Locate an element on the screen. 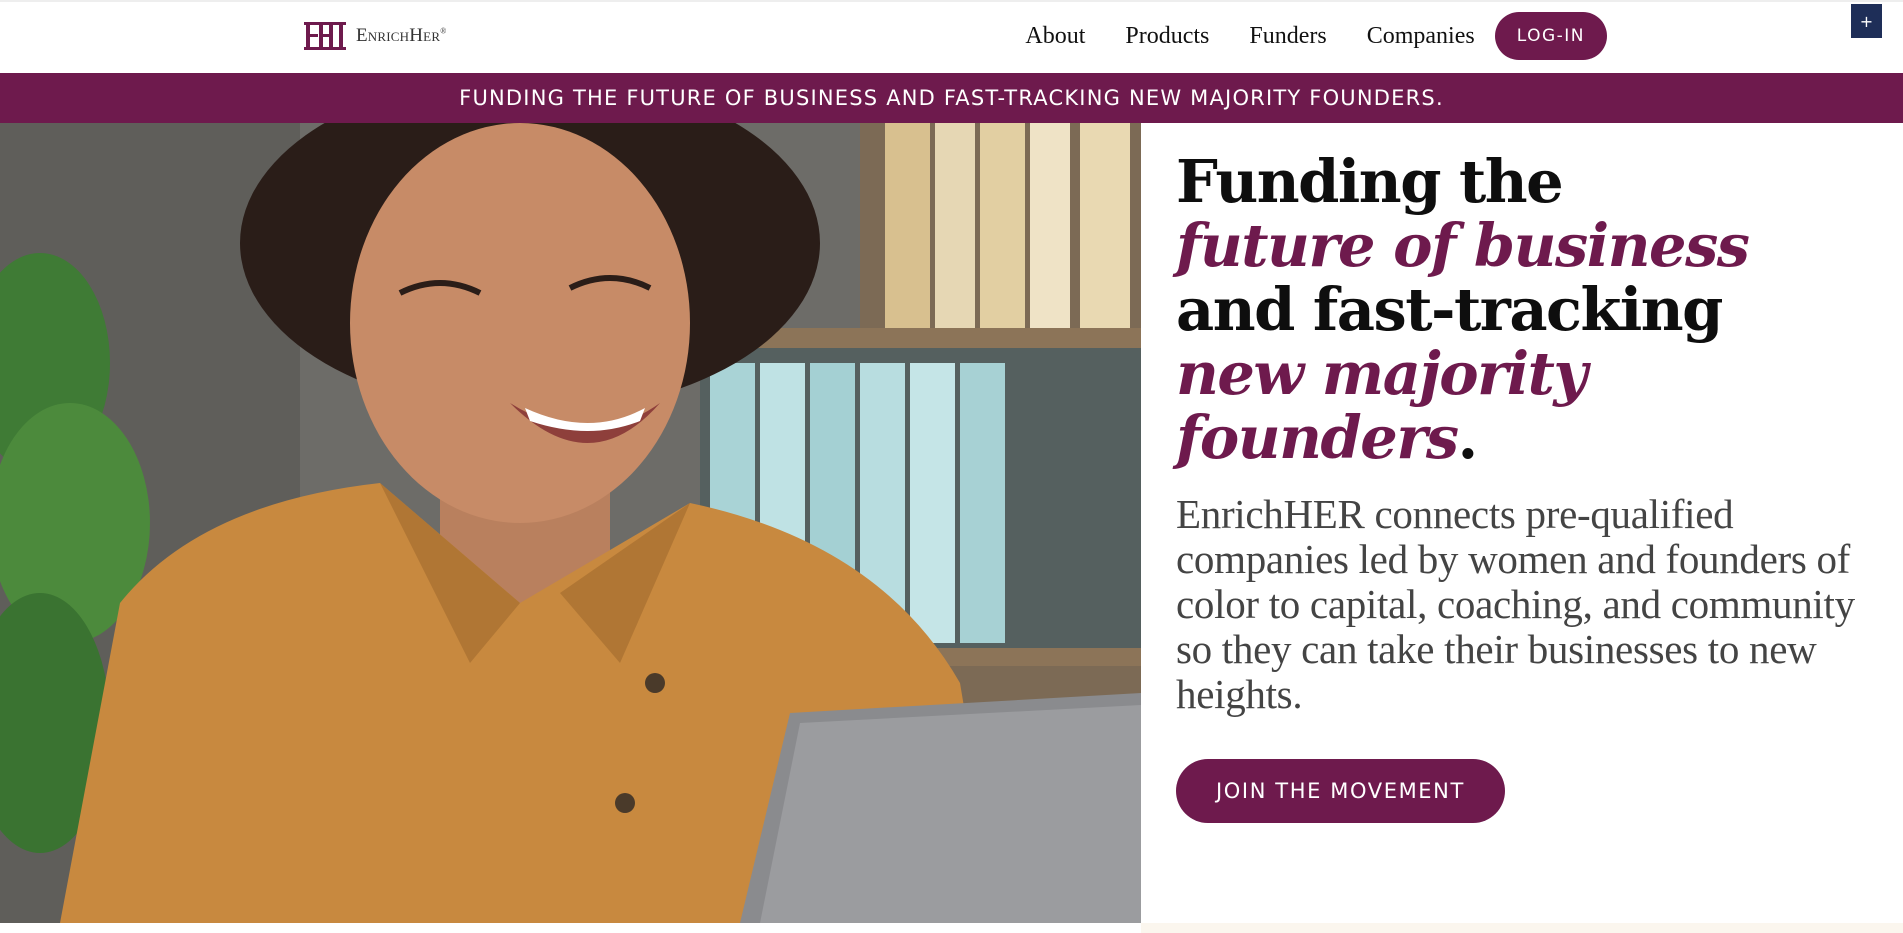 The width and height of the screenshot is (1903, 933). logo-mark-icon is located at coordinates (325, 36).